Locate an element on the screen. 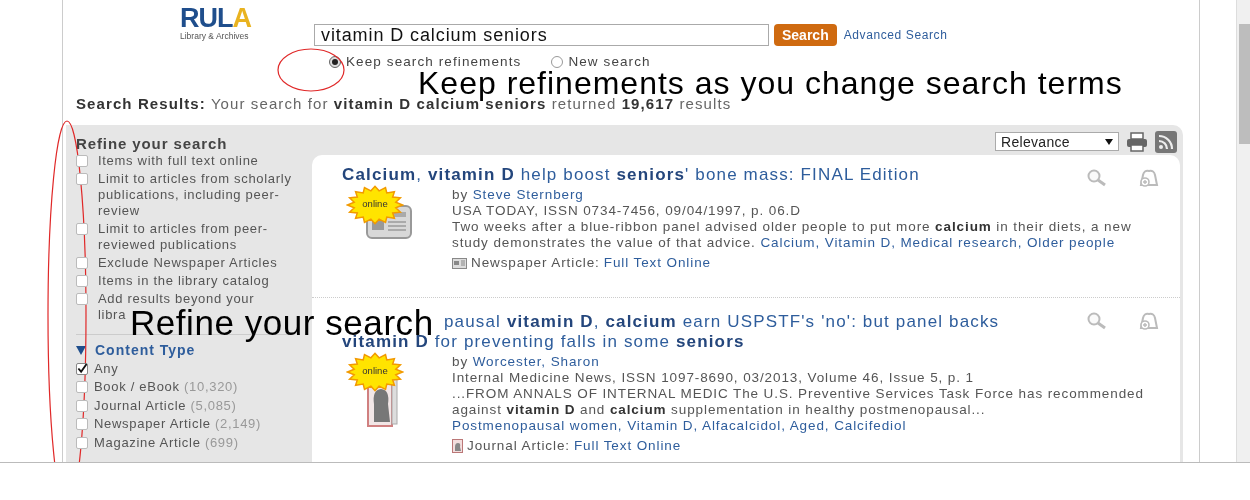 The image size is (1250, 500). triangle-icon is located at coordinates (81, 350).